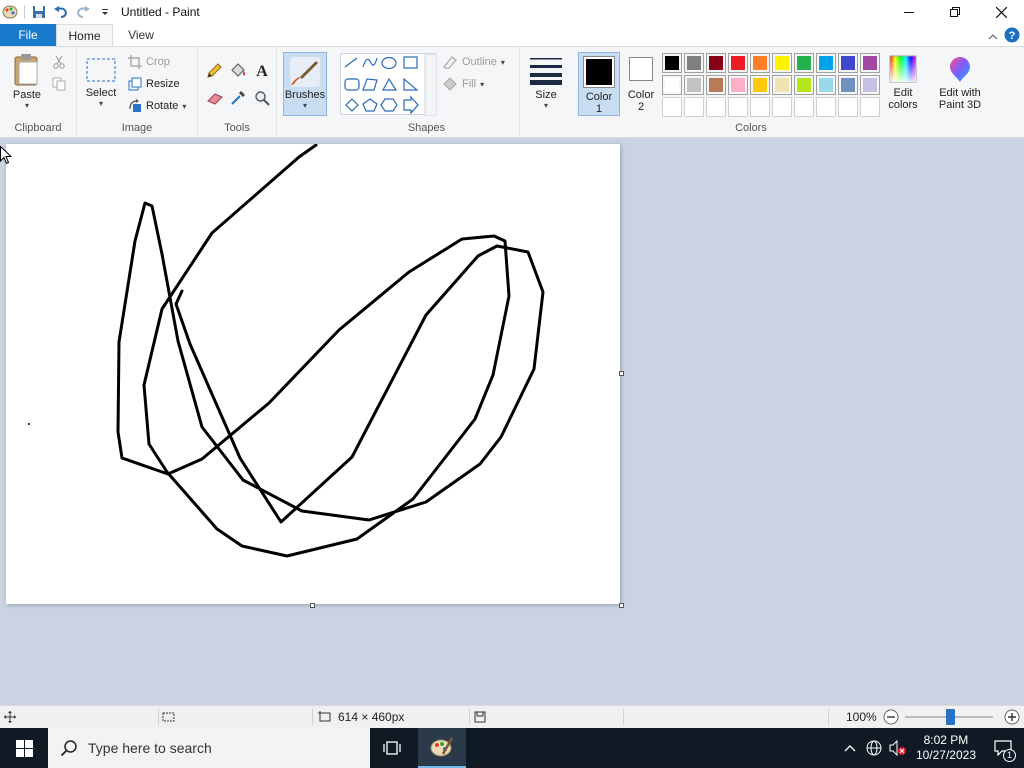  Describe the element at coordinates (28, 35) in the screenshot. I see `tab-file: File` at that location.